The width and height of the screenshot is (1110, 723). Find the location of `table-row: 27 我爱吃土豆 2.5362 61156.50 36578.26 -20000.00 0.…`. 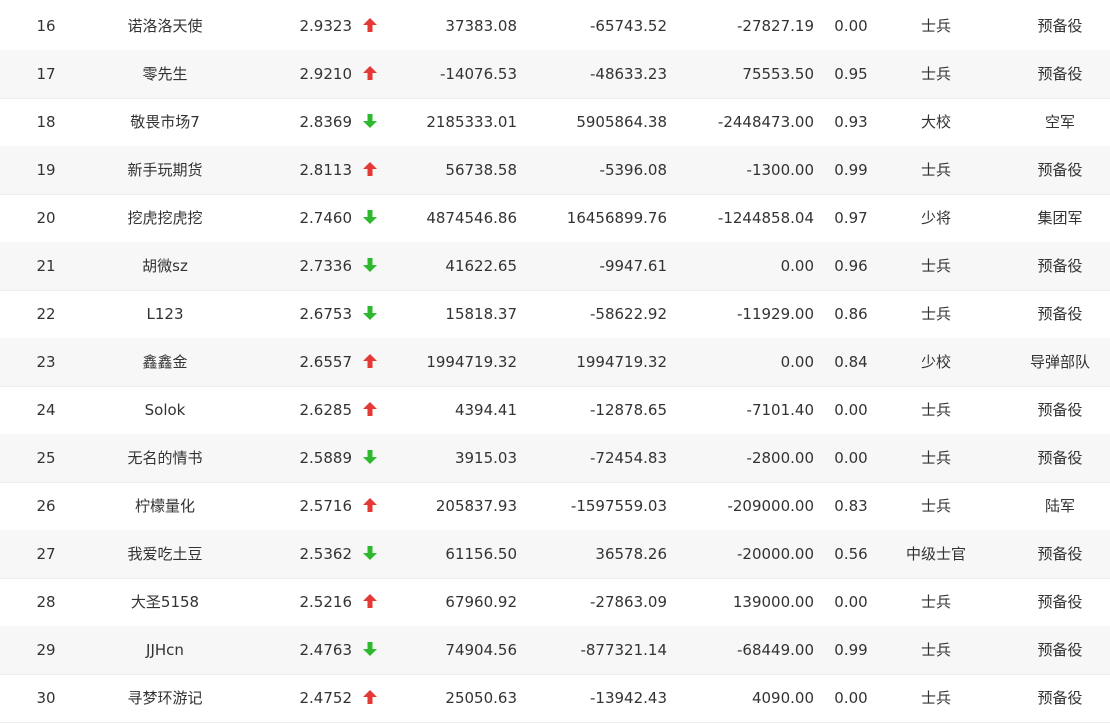

table-row: 27 我爱吃土豆 2.5362 61156.50 36578.26 -20000.00 0.… is located at coordinates (555, 554).